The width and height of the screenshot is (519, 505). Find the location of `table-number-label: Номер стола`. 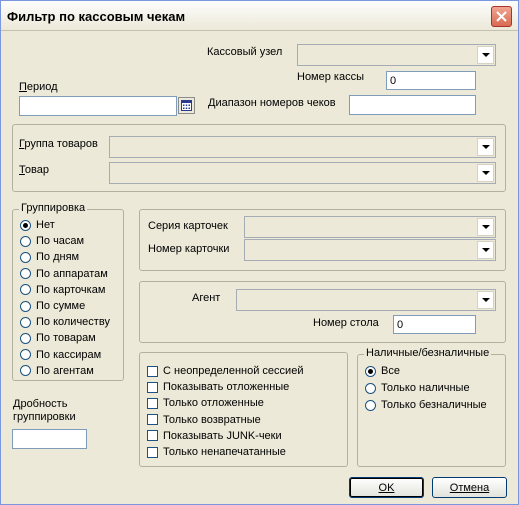

table-number-label: Номер стола is located at coordinates (346, 323).